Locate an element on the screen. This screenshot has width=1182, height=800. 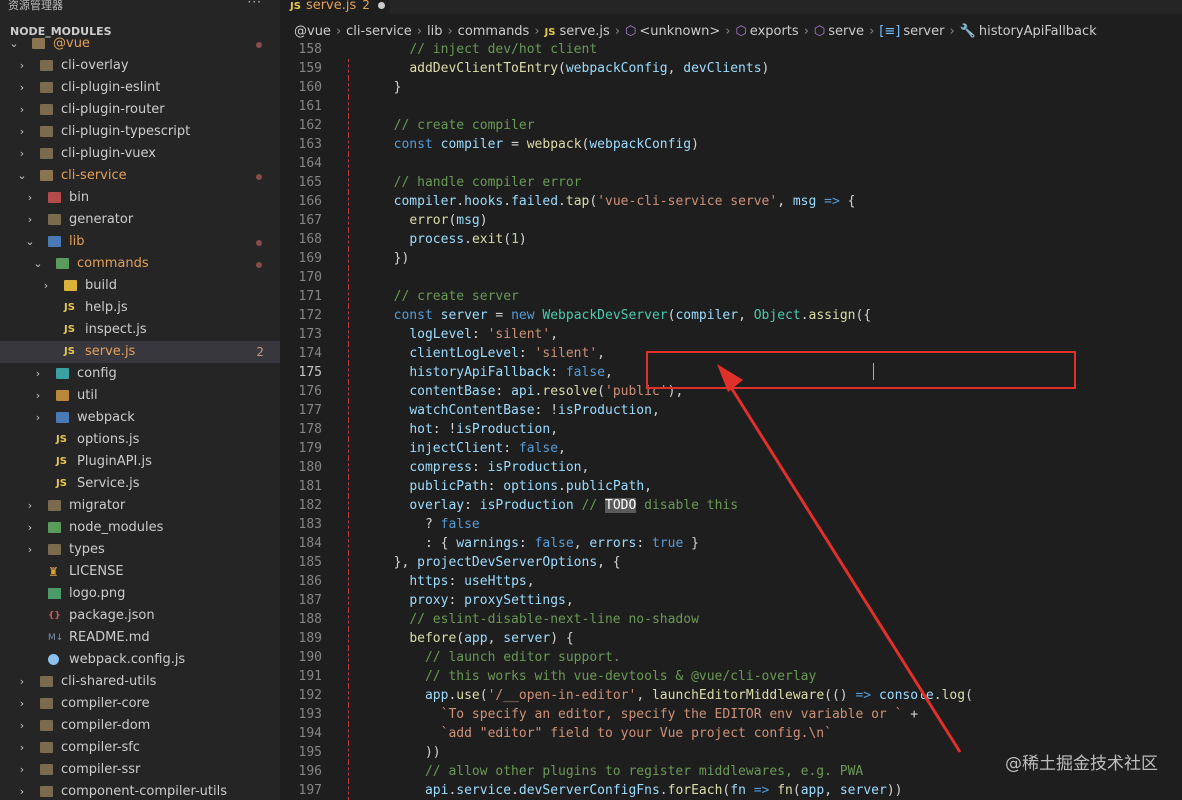
tree-item-logo-png: logo.png is located at coordinates (140, 594).